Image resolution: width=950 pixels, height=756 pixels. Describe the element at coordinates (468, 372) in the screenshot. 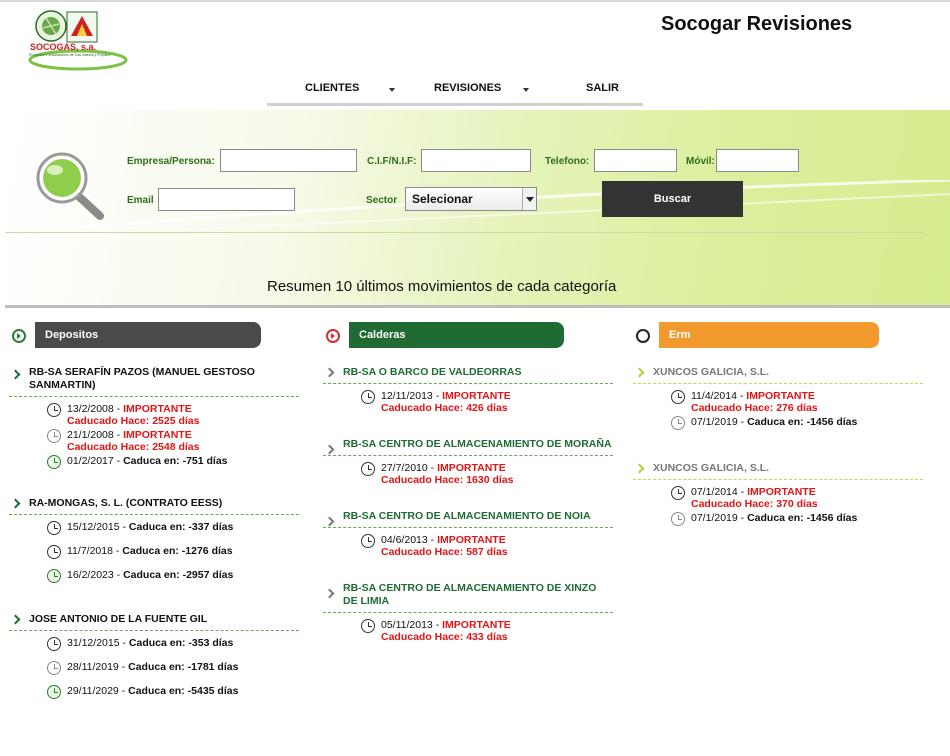

I see `client-name-link: RB-SA O BARCO DE VALDEORRAS` at that location.